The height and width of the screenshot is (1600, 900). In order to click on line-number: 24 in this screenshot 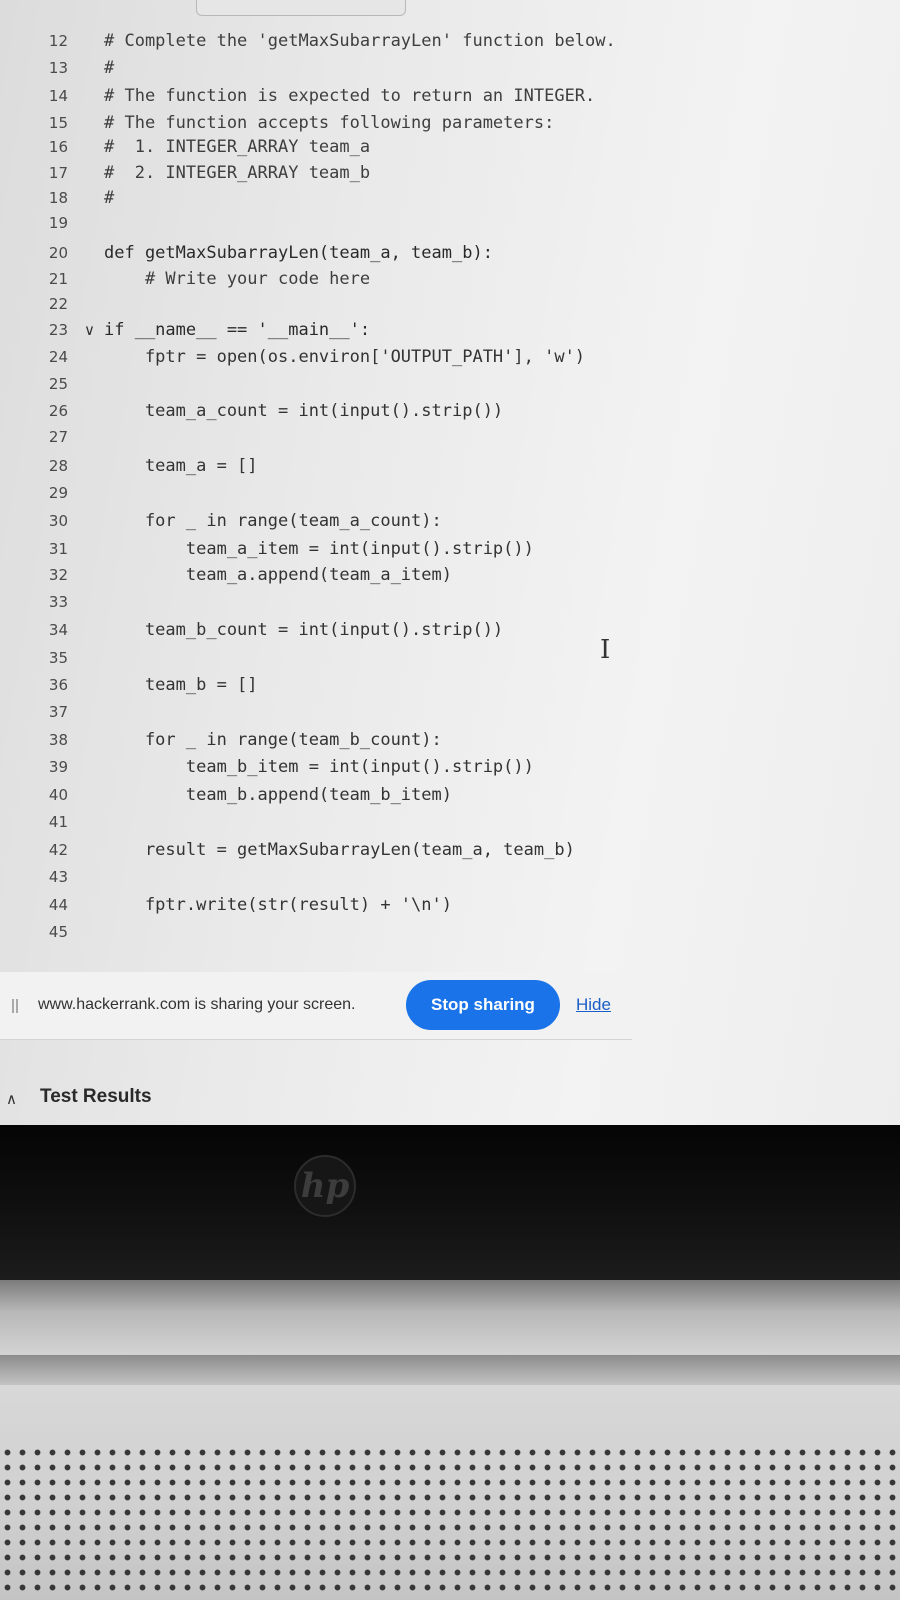, I will do `click(58, 357)`.